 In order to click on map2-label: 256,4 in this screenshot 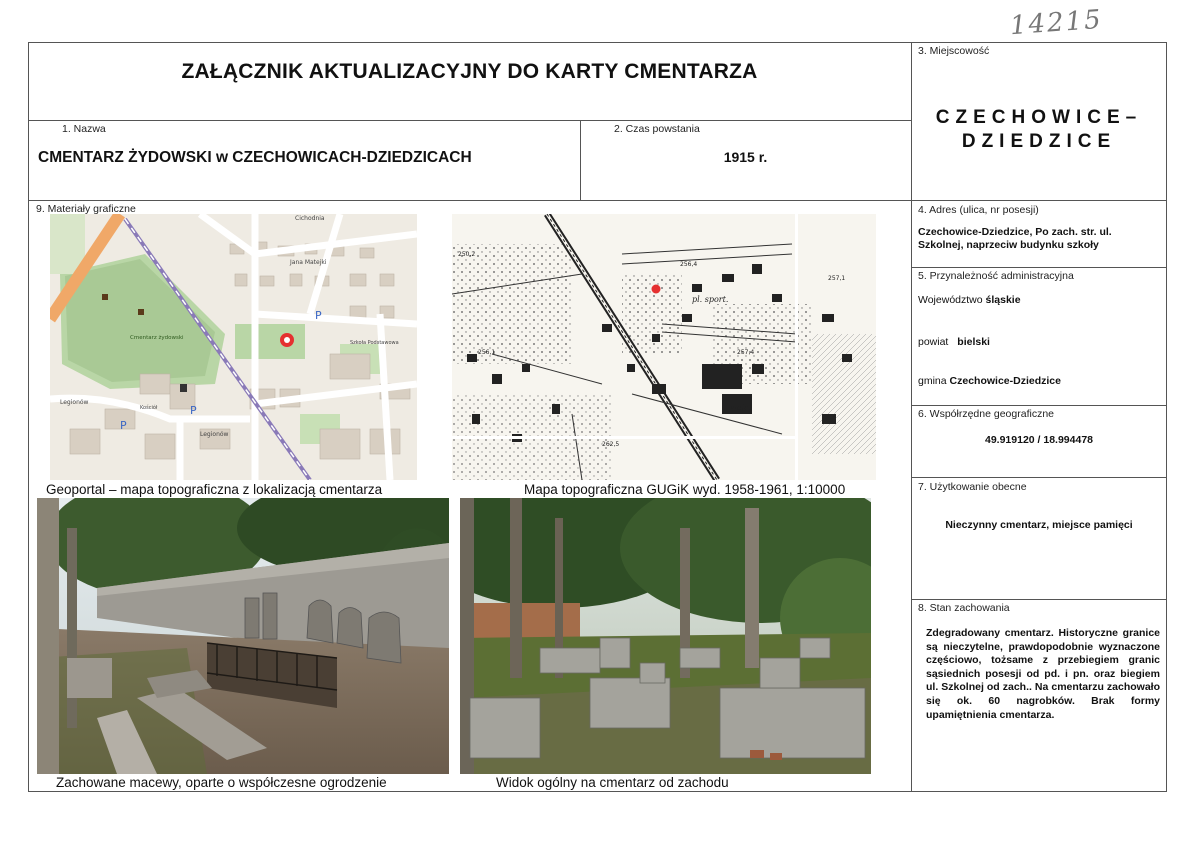, I will do `click(688, 264)`.